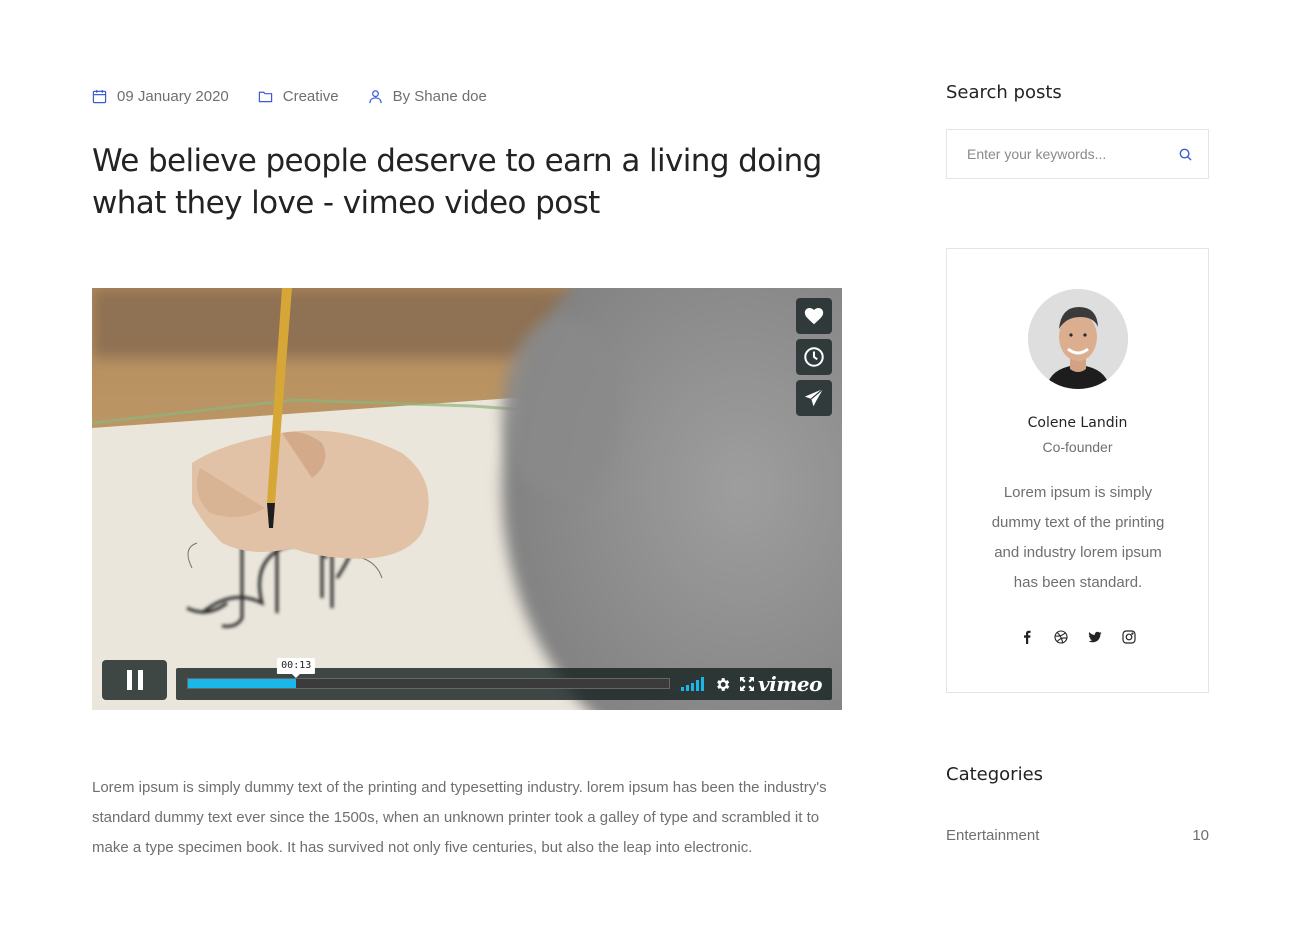  I want to click on search-icon, so click(1185, 154).